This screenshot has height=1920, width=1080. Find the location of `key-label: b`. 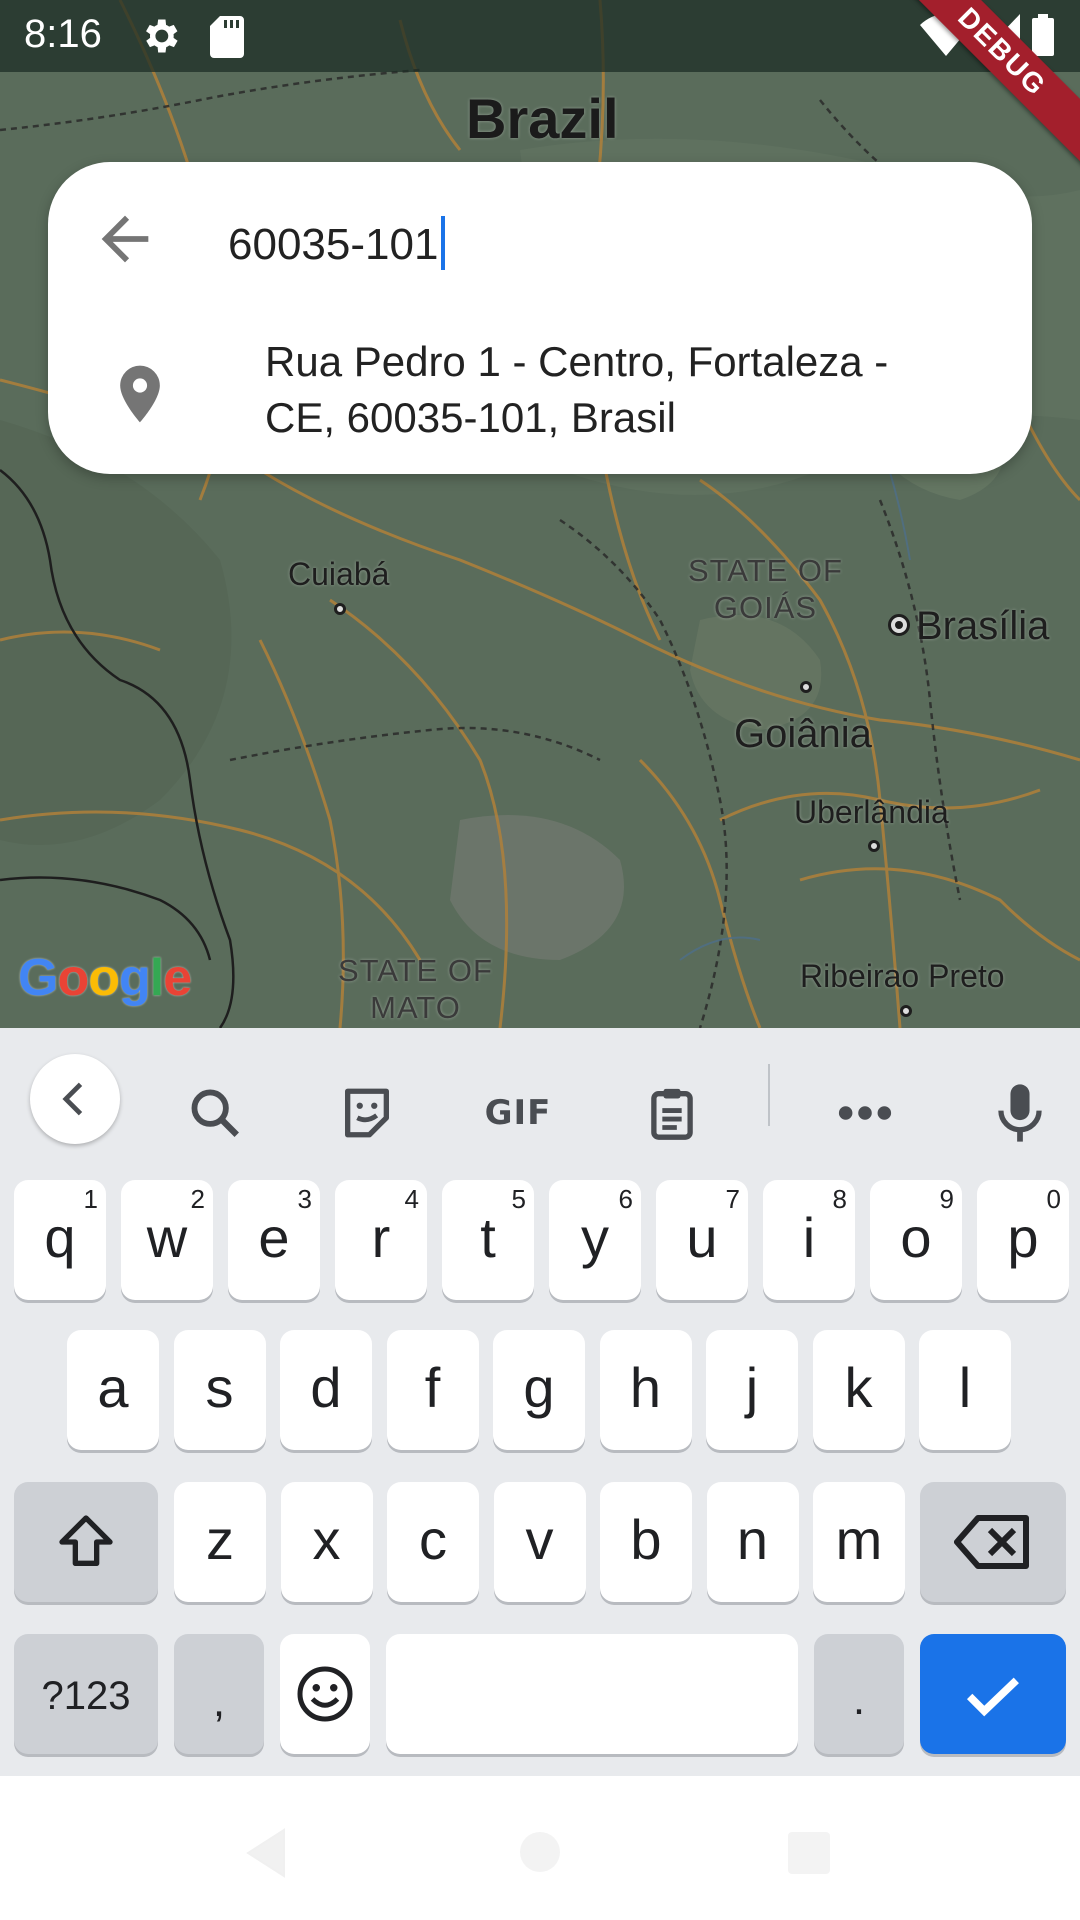

key-label: b is located at coordinates (646, 1539).